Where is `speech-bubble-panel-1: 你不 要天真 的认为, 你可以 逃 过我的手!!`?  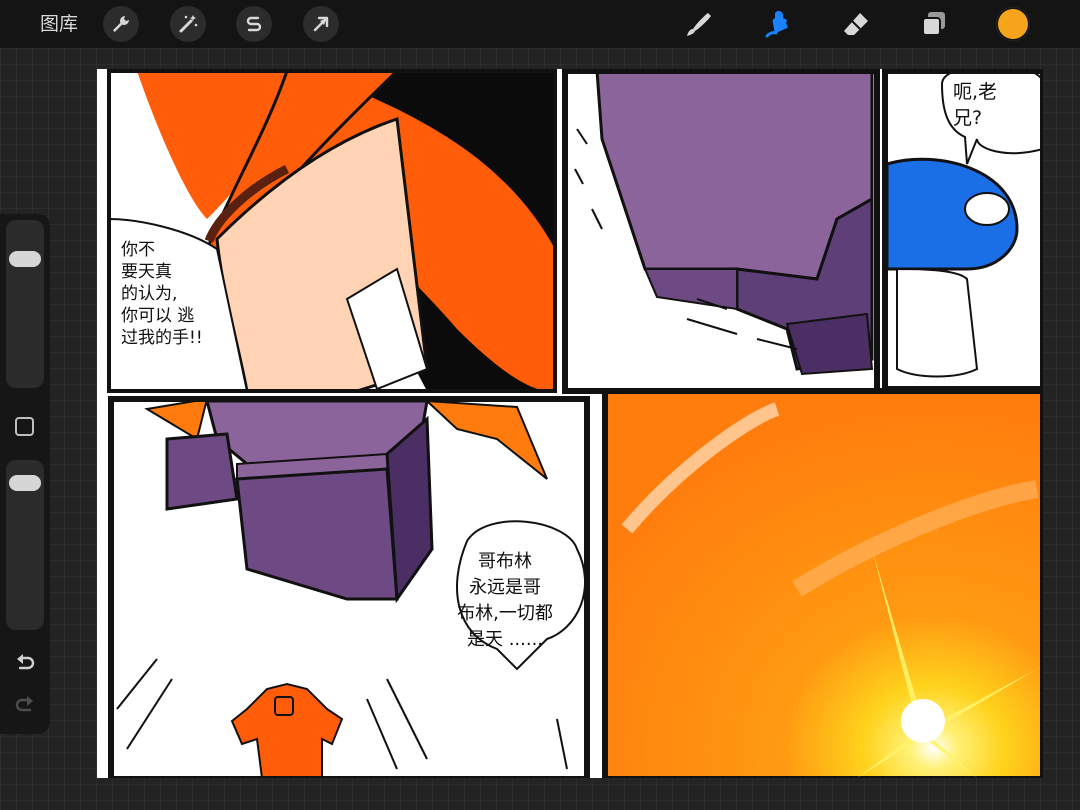
speech-bubble-panel-1: 你不 要天真 的认为, 你可以 逃 过我的手!! is located at coordinates (162, 294).